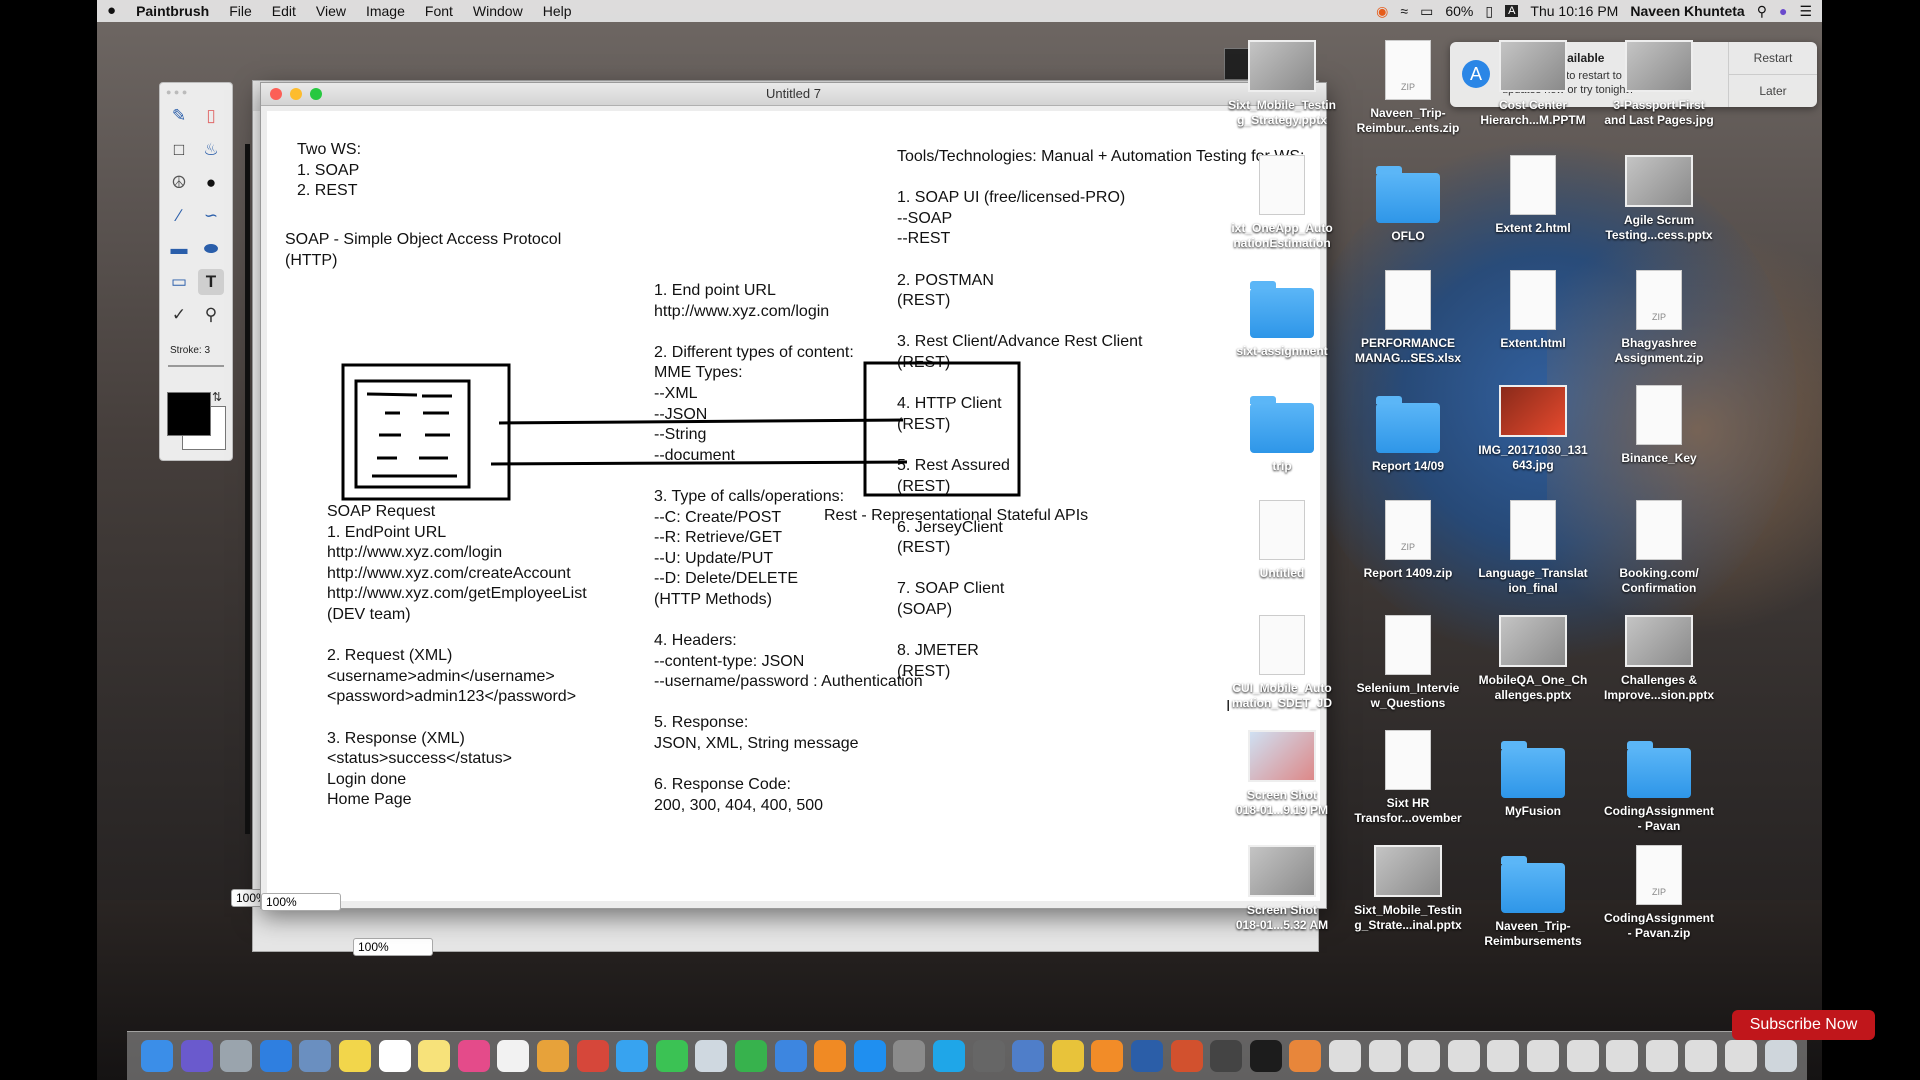  I want to click on calendar-icon, so click(394, 1056).